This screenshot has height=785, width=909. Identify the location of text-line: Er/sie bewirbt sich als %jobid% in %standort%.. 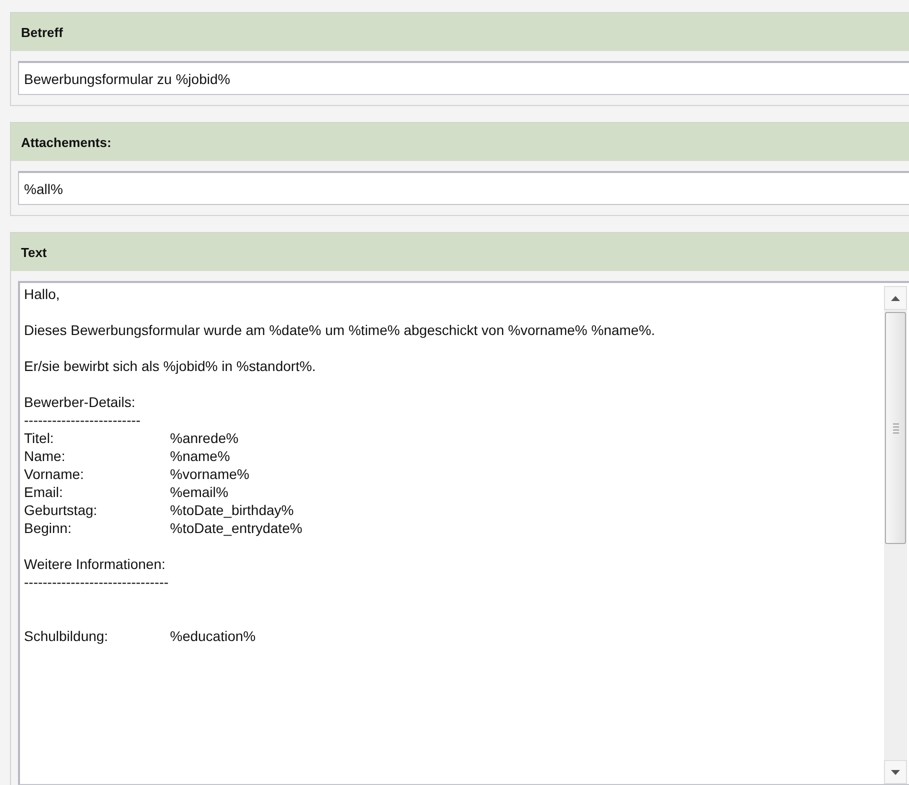
(170, 366).